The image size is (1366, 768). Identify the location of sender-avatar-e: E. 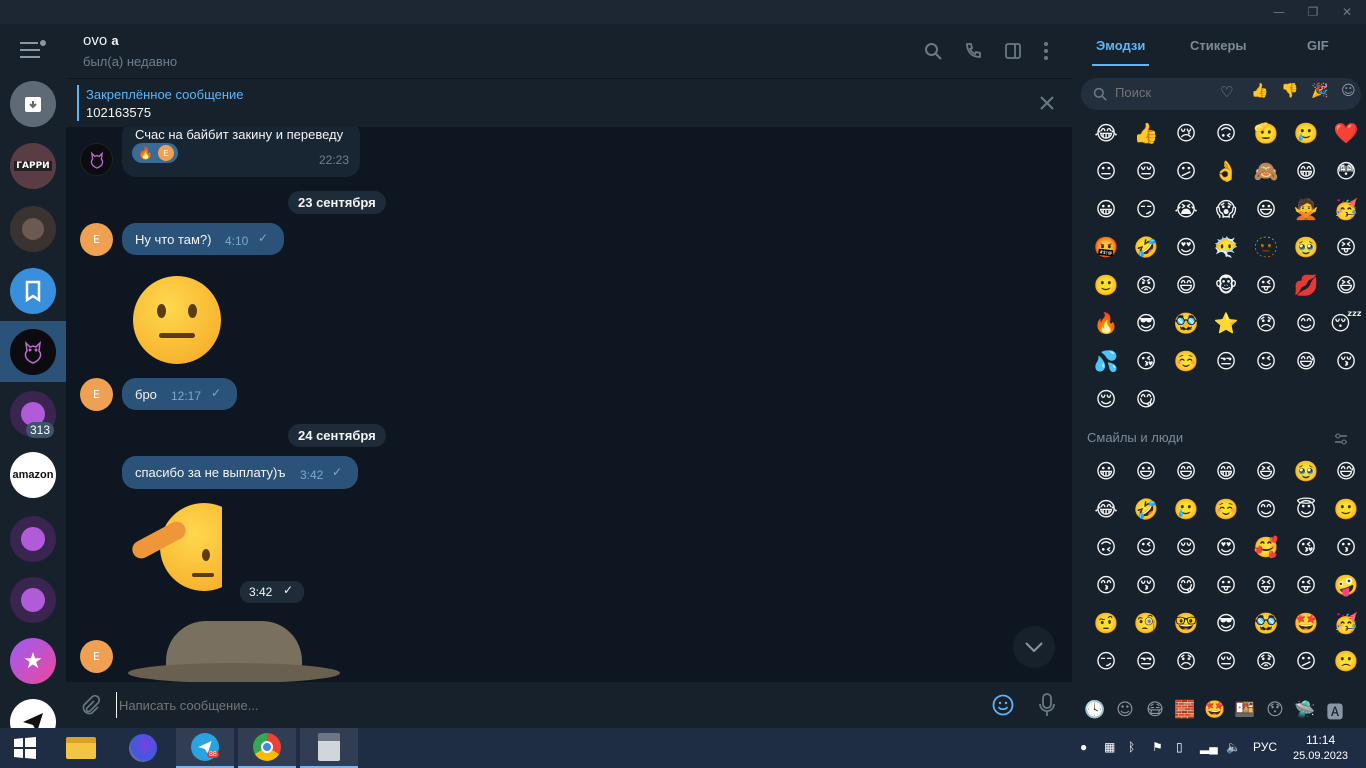
(96, 656).